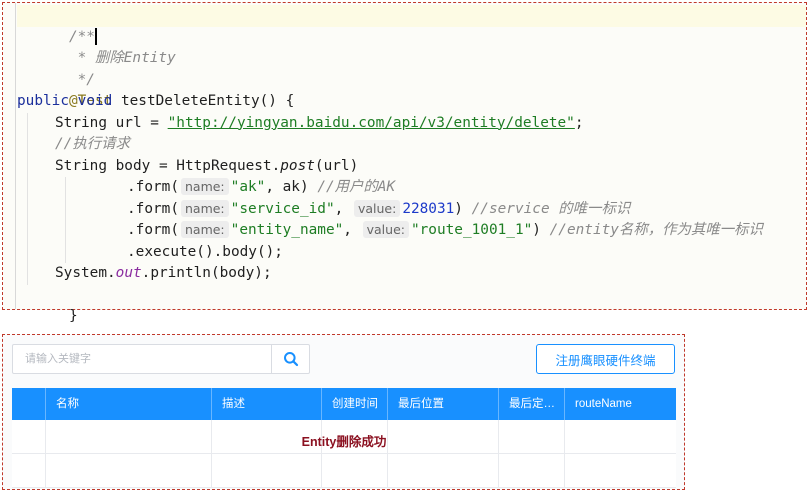 The width and height of the screenshot is (809, 492). What do you see at coordinates (9, 156) in the screenshot?
I see `editor-gutter` at bounding box center [9, 156].